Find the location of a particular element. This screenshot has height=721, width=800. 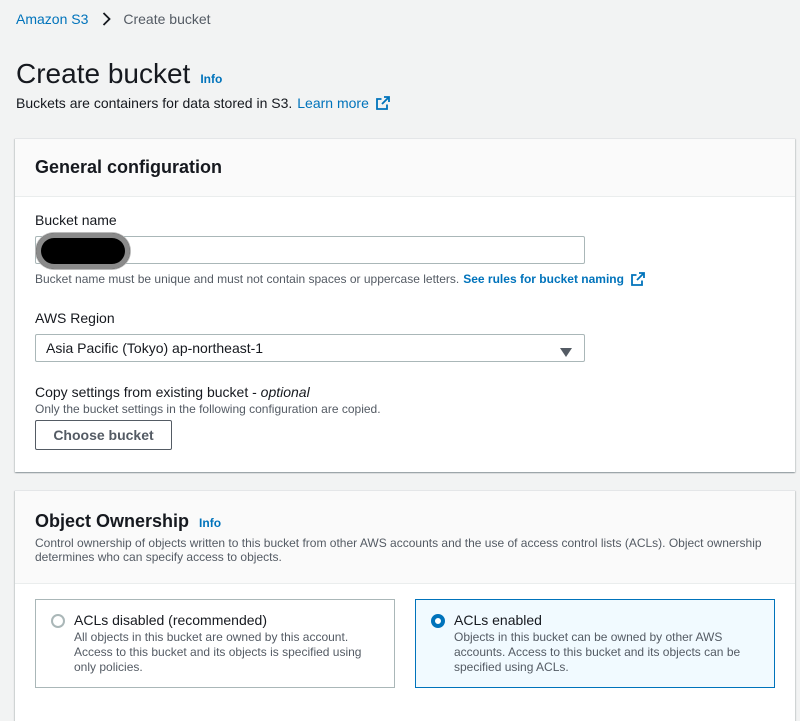

object-ownership-title-row: Object Ownership Info is located at coordinates (128, 521).